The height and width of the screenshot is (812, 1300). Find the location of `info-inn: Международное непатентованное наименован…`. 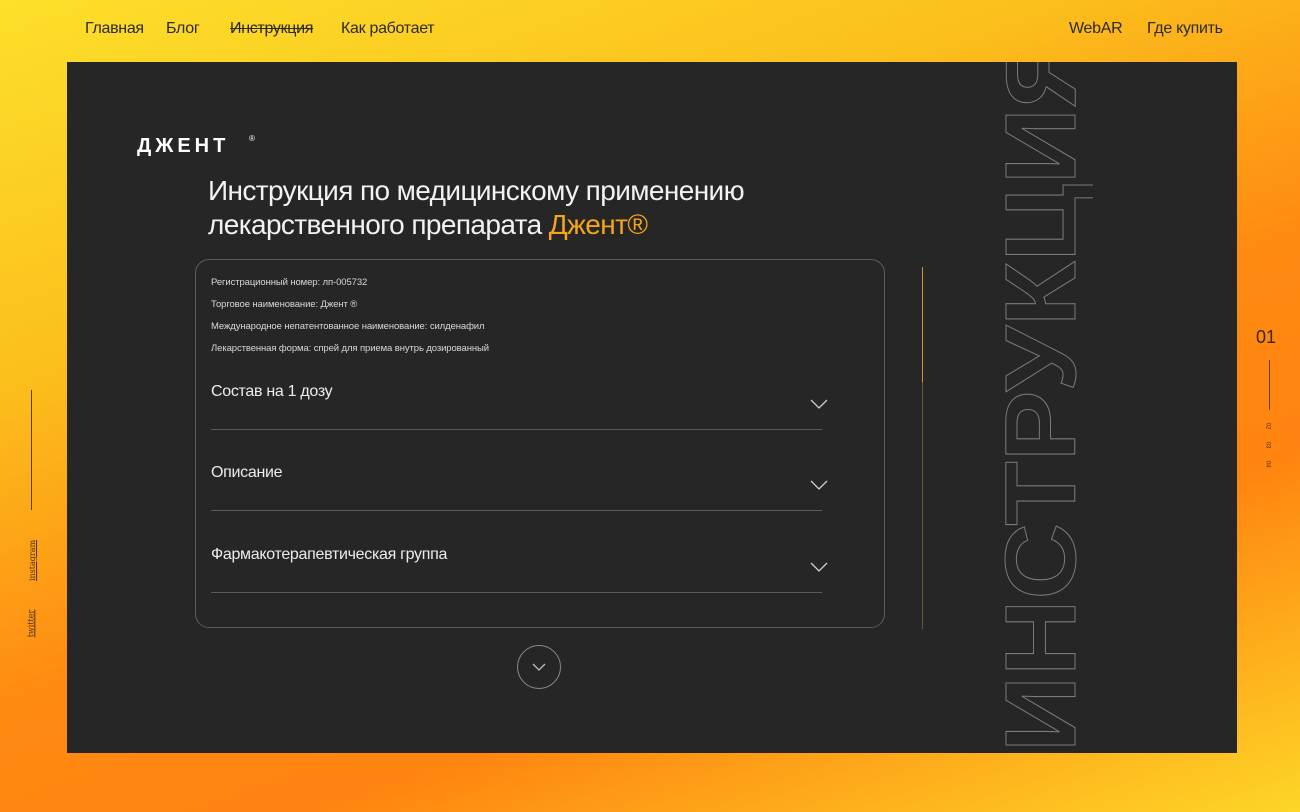

info-inn: Международное непатентованное наименован… is located at coordinates (348, 326).